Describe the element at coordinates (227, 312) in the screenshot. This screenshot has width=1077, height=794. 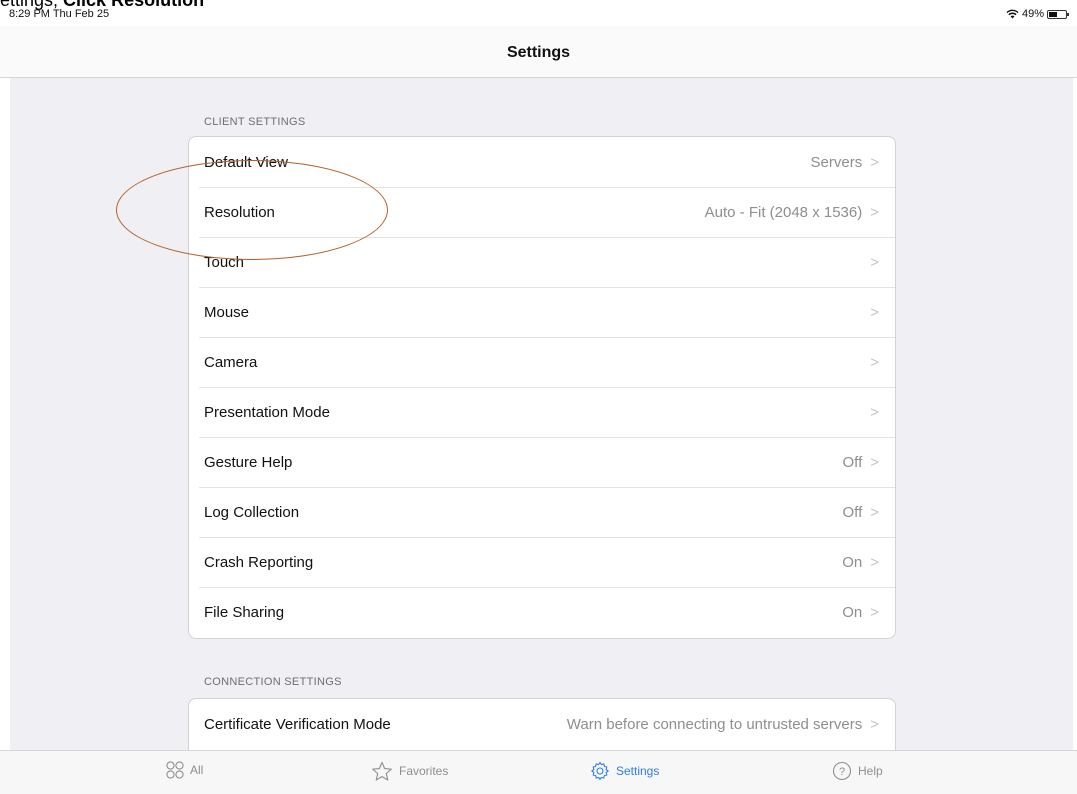
I see `row-label: Mouse` at that location.